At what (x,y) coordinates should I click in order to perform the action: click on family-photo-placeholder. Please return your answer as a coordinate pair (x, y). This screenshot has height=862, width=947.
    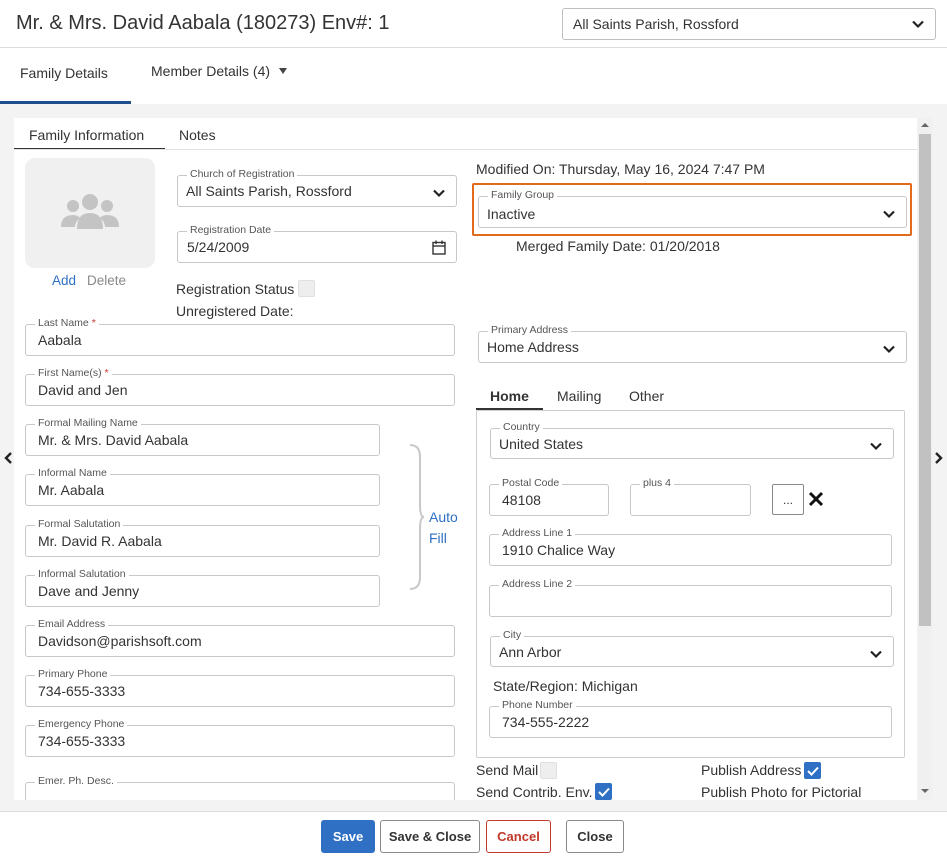
    Looking at the image, I should click on (90, 213).